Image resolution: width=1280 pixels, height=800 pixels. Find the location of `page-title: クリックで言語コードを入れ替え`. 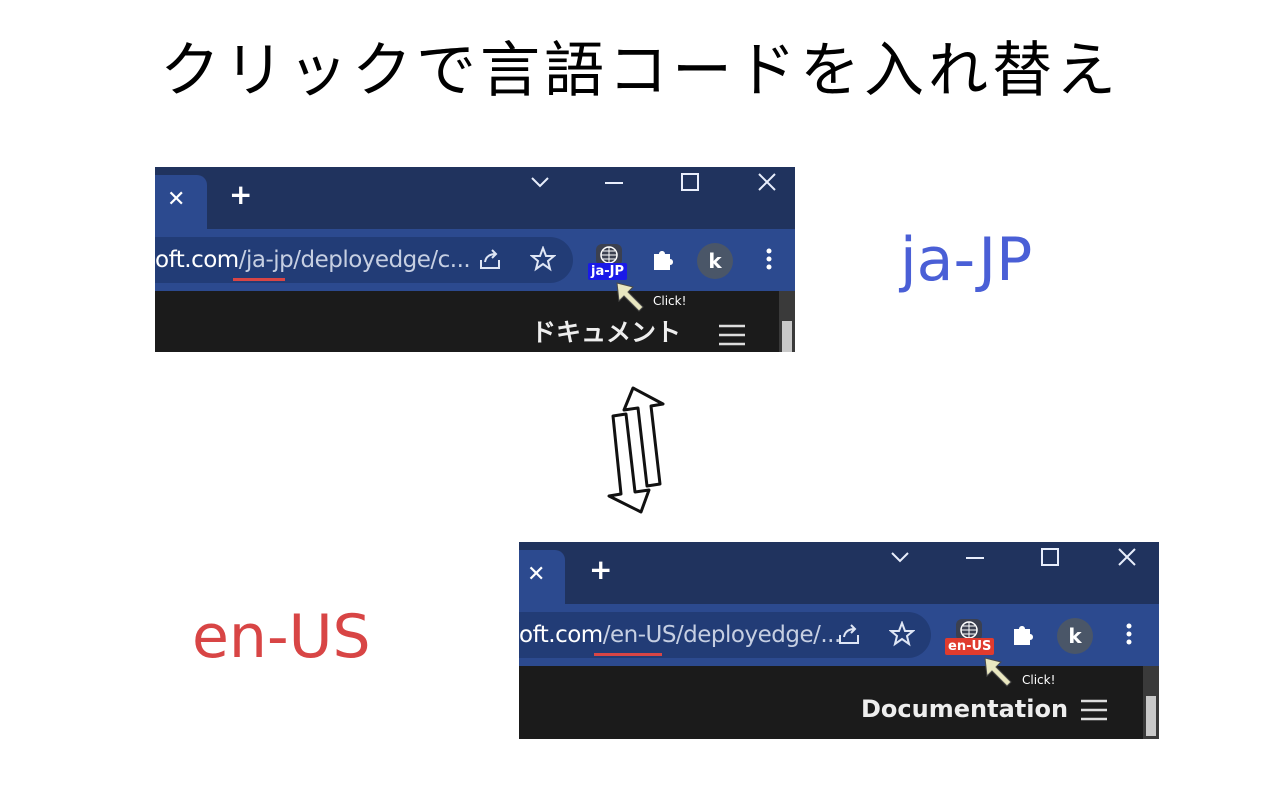

page-title: クリックで言語コードを入れ替え is located at coordinates (640, 71).